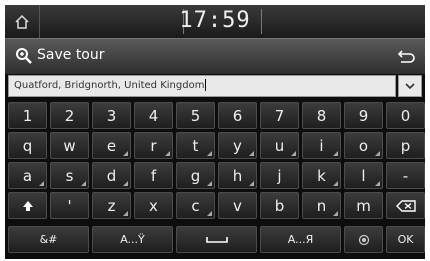 The height and width of the screenshot is (261, 430). What do you see at coordinates (321, 115) in the screenshot?
I see `key: 8` at bounding box center [321, 115].